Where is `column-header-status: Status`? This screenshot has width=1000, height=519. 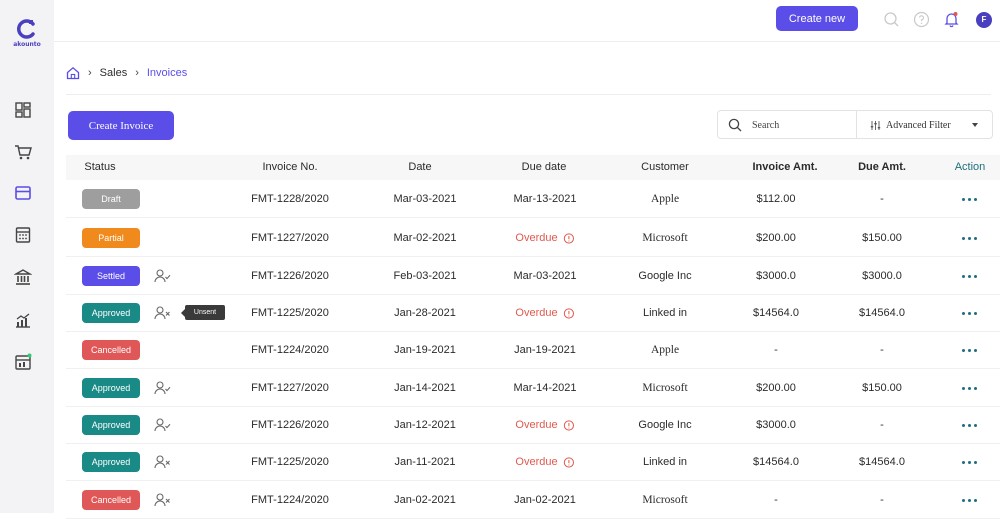 column-header-status: Status is located at coordinates (99, 167).